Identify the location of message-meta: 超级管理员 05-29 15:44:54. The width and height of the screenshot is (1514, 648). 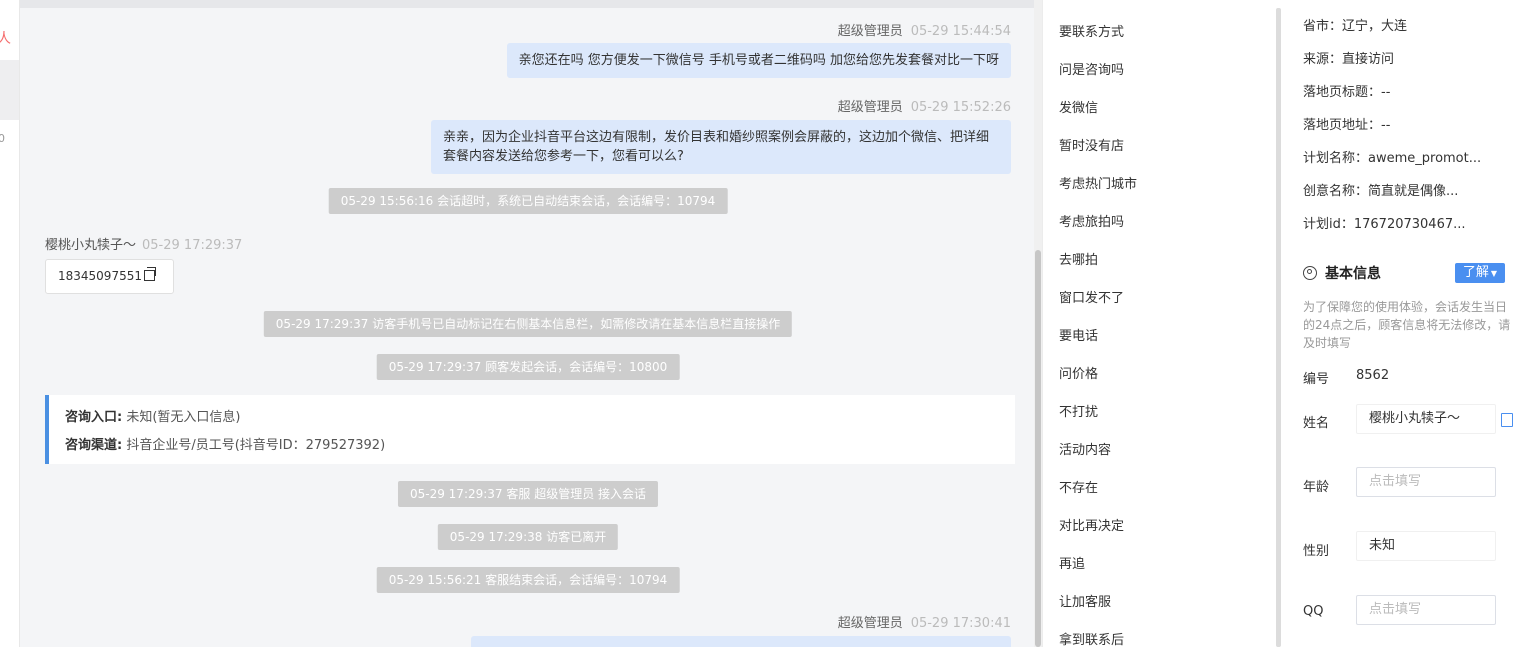
(924, 29).